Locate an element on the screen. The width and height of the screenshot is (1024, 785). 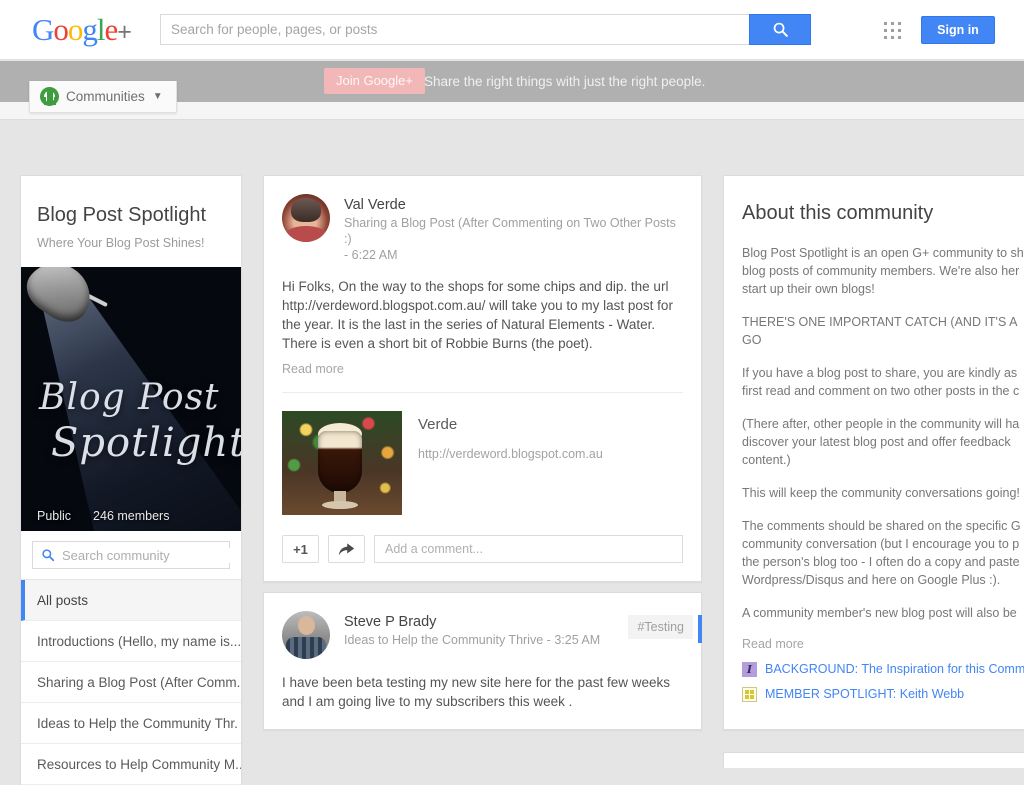
banner-text-line1: Blog Post is located at coordinates (129, 397).